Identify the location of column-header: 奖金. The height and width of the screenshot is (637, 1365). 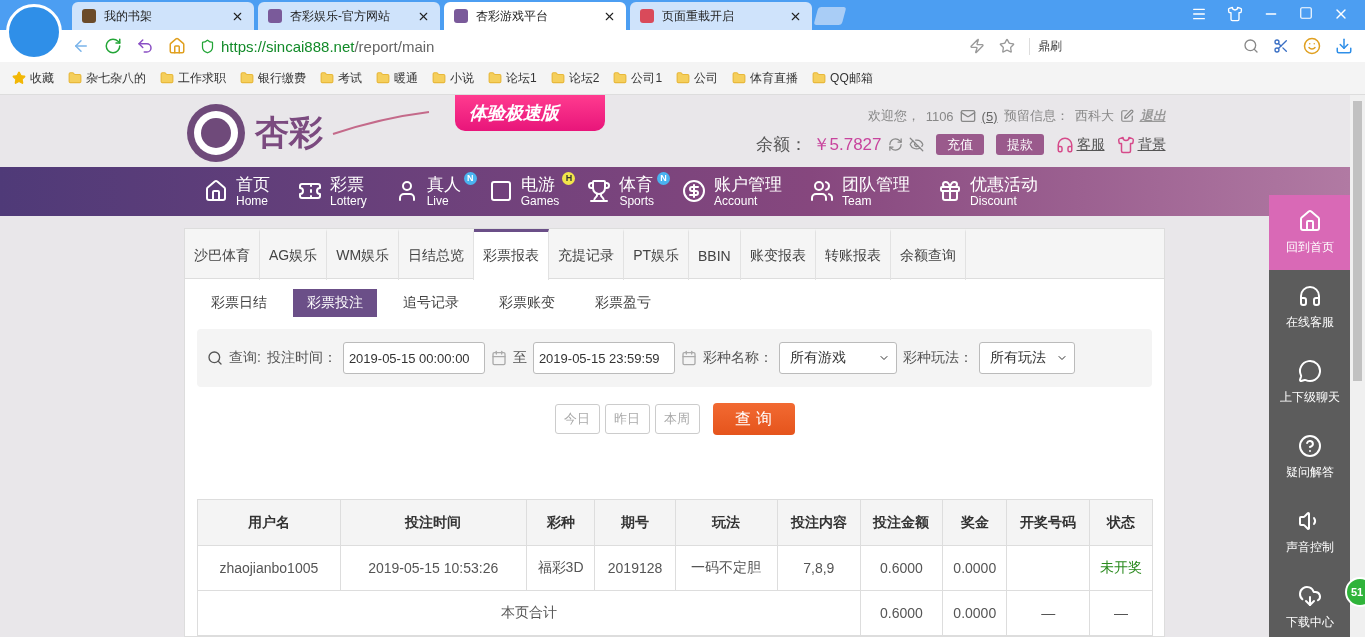
(974, 522).